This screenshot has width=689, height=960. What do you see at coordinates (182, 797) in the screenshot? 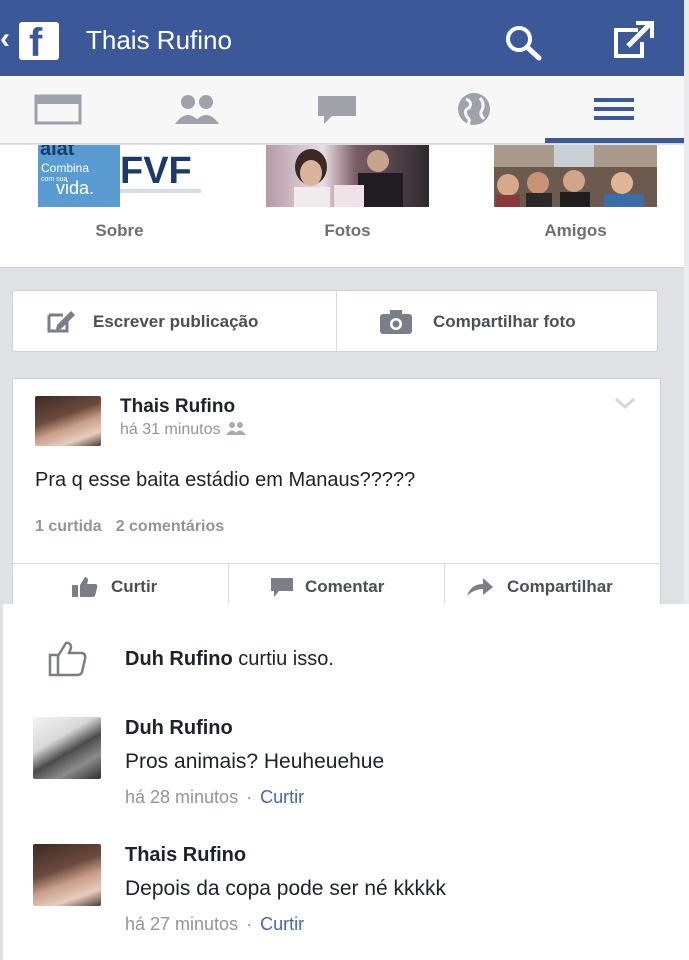
I see `comment-time: há 28 minutos` at bounding box center [182, 797].